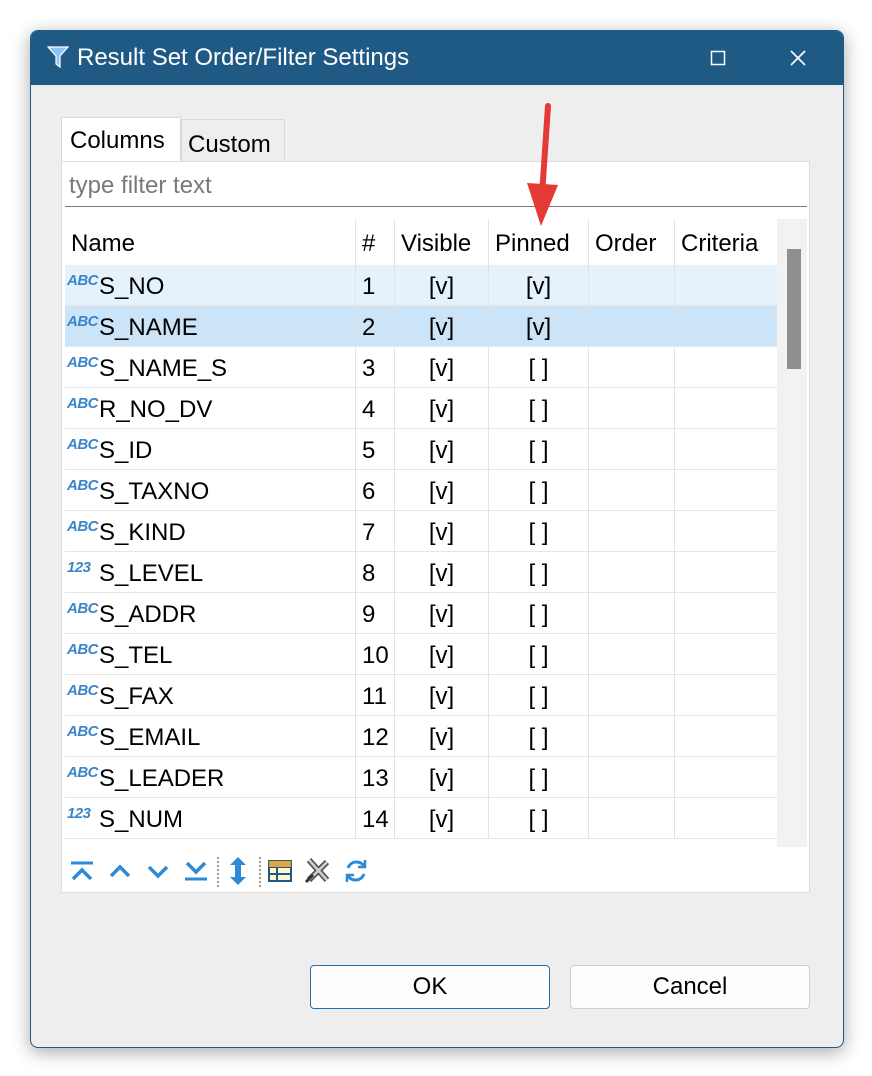 The height and width of the screenshot is (1076, 872). I want to click on header-visible: Visible, so click(442, 242).